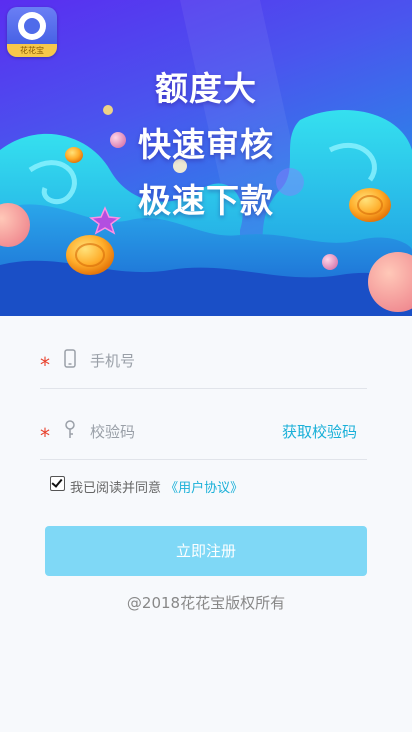 This screenshot has width=412, height=732. What do you see at coordinates (206, 603) in the screenshot?
I see `copyright-text: @2018花花宝版权所有` at bounding box center [206, 603].